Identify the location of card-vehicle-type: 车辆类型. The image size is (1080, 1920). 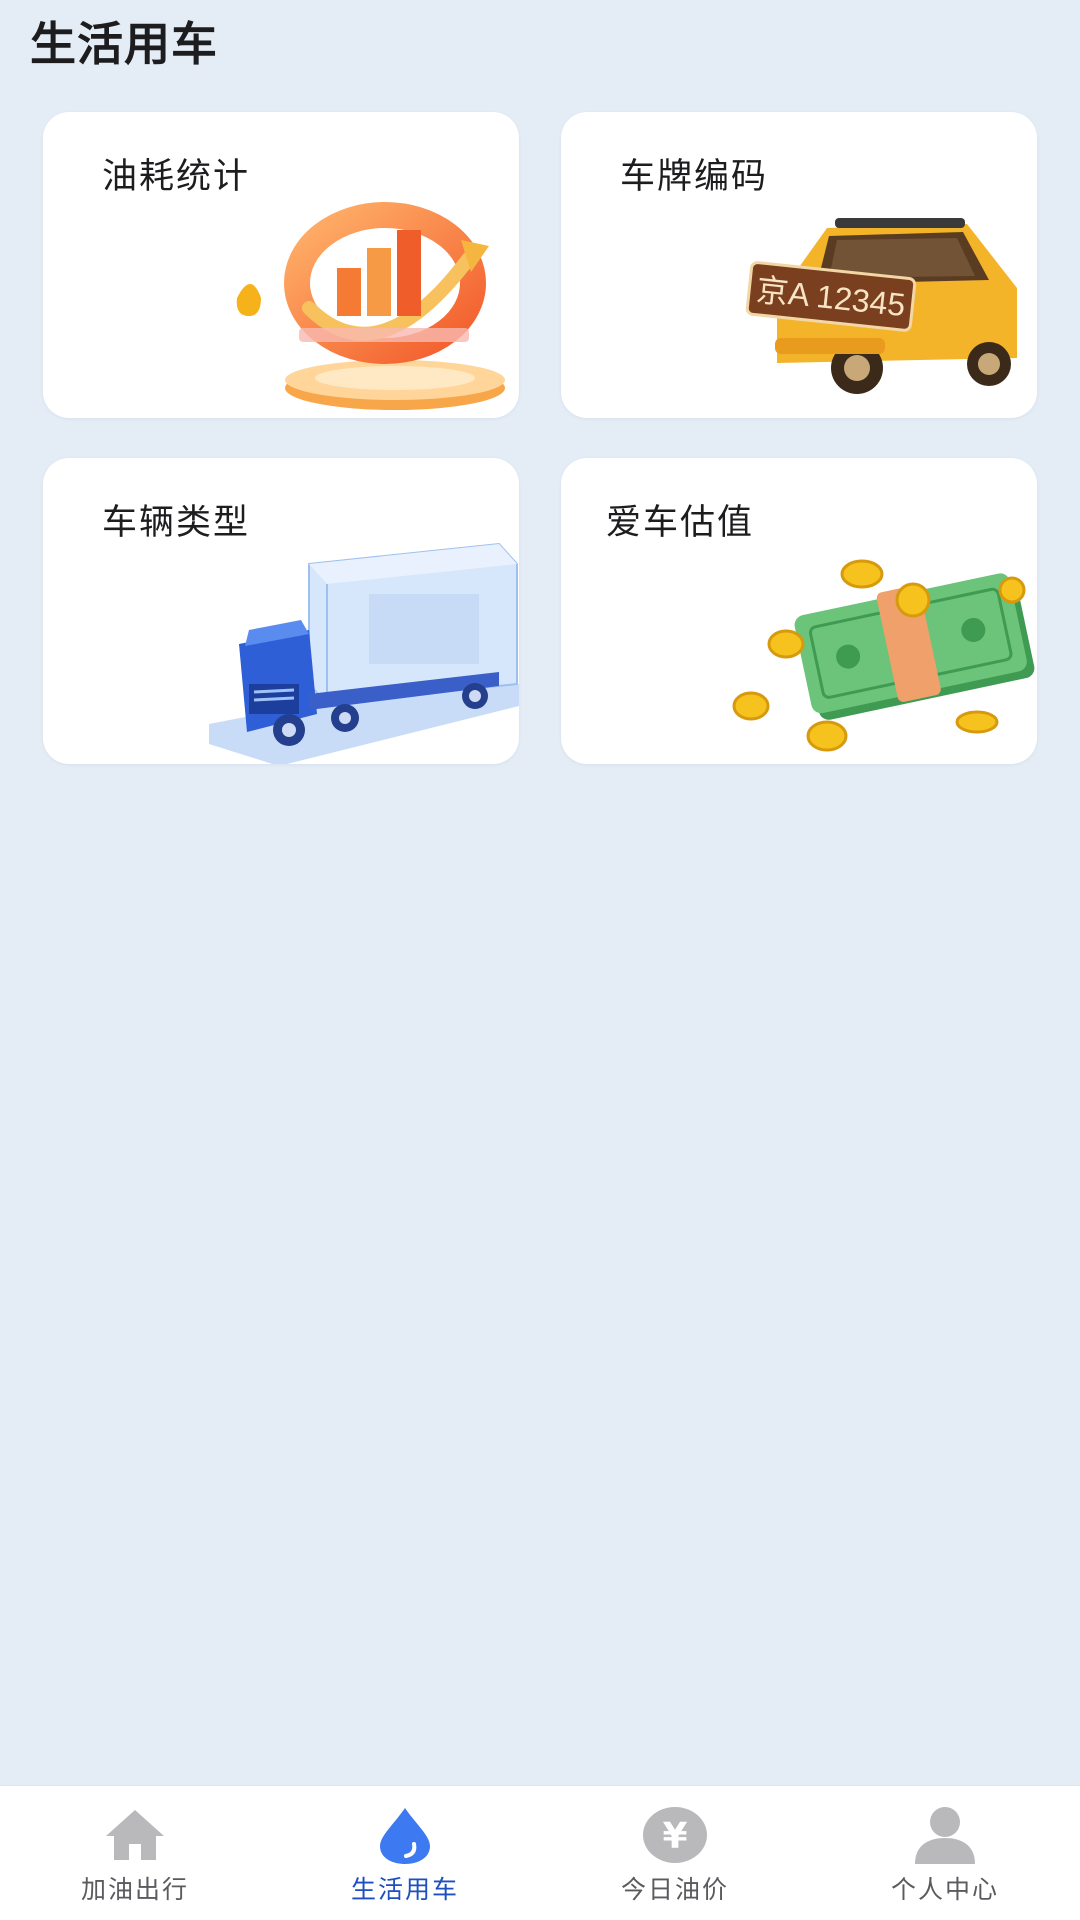
(281, 611).